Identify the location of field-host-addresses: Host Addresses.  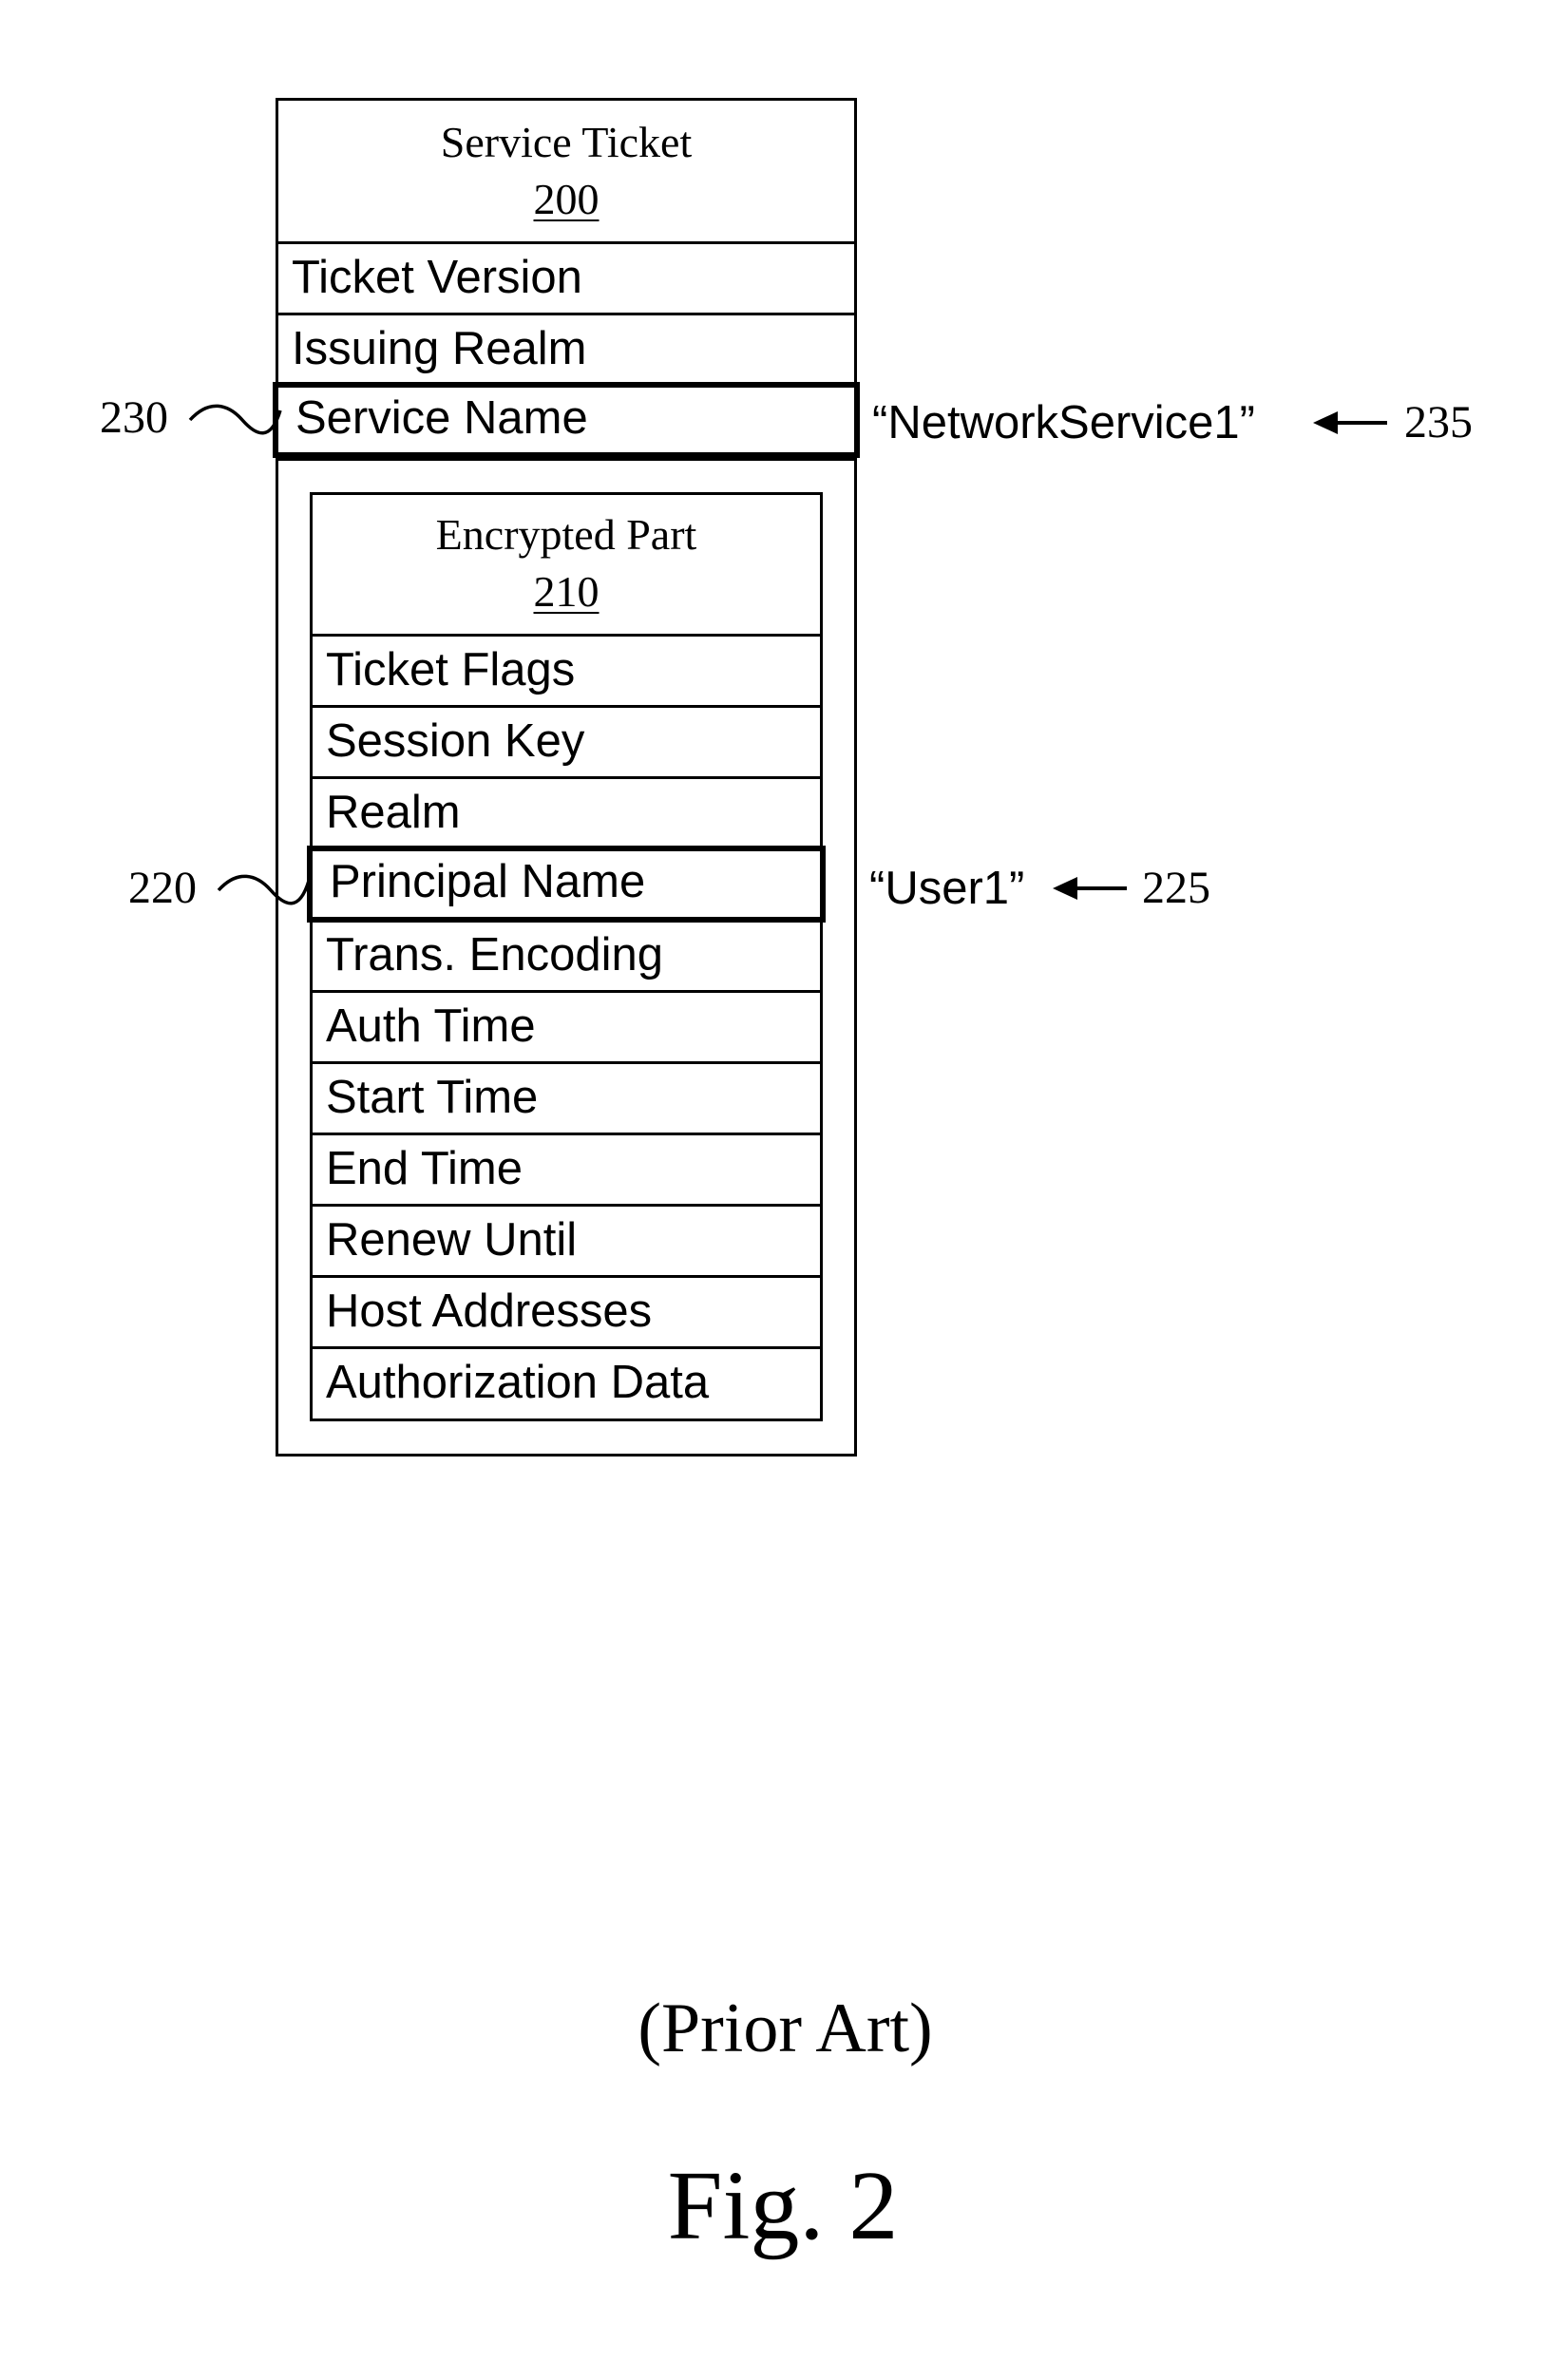
(567, 1310).